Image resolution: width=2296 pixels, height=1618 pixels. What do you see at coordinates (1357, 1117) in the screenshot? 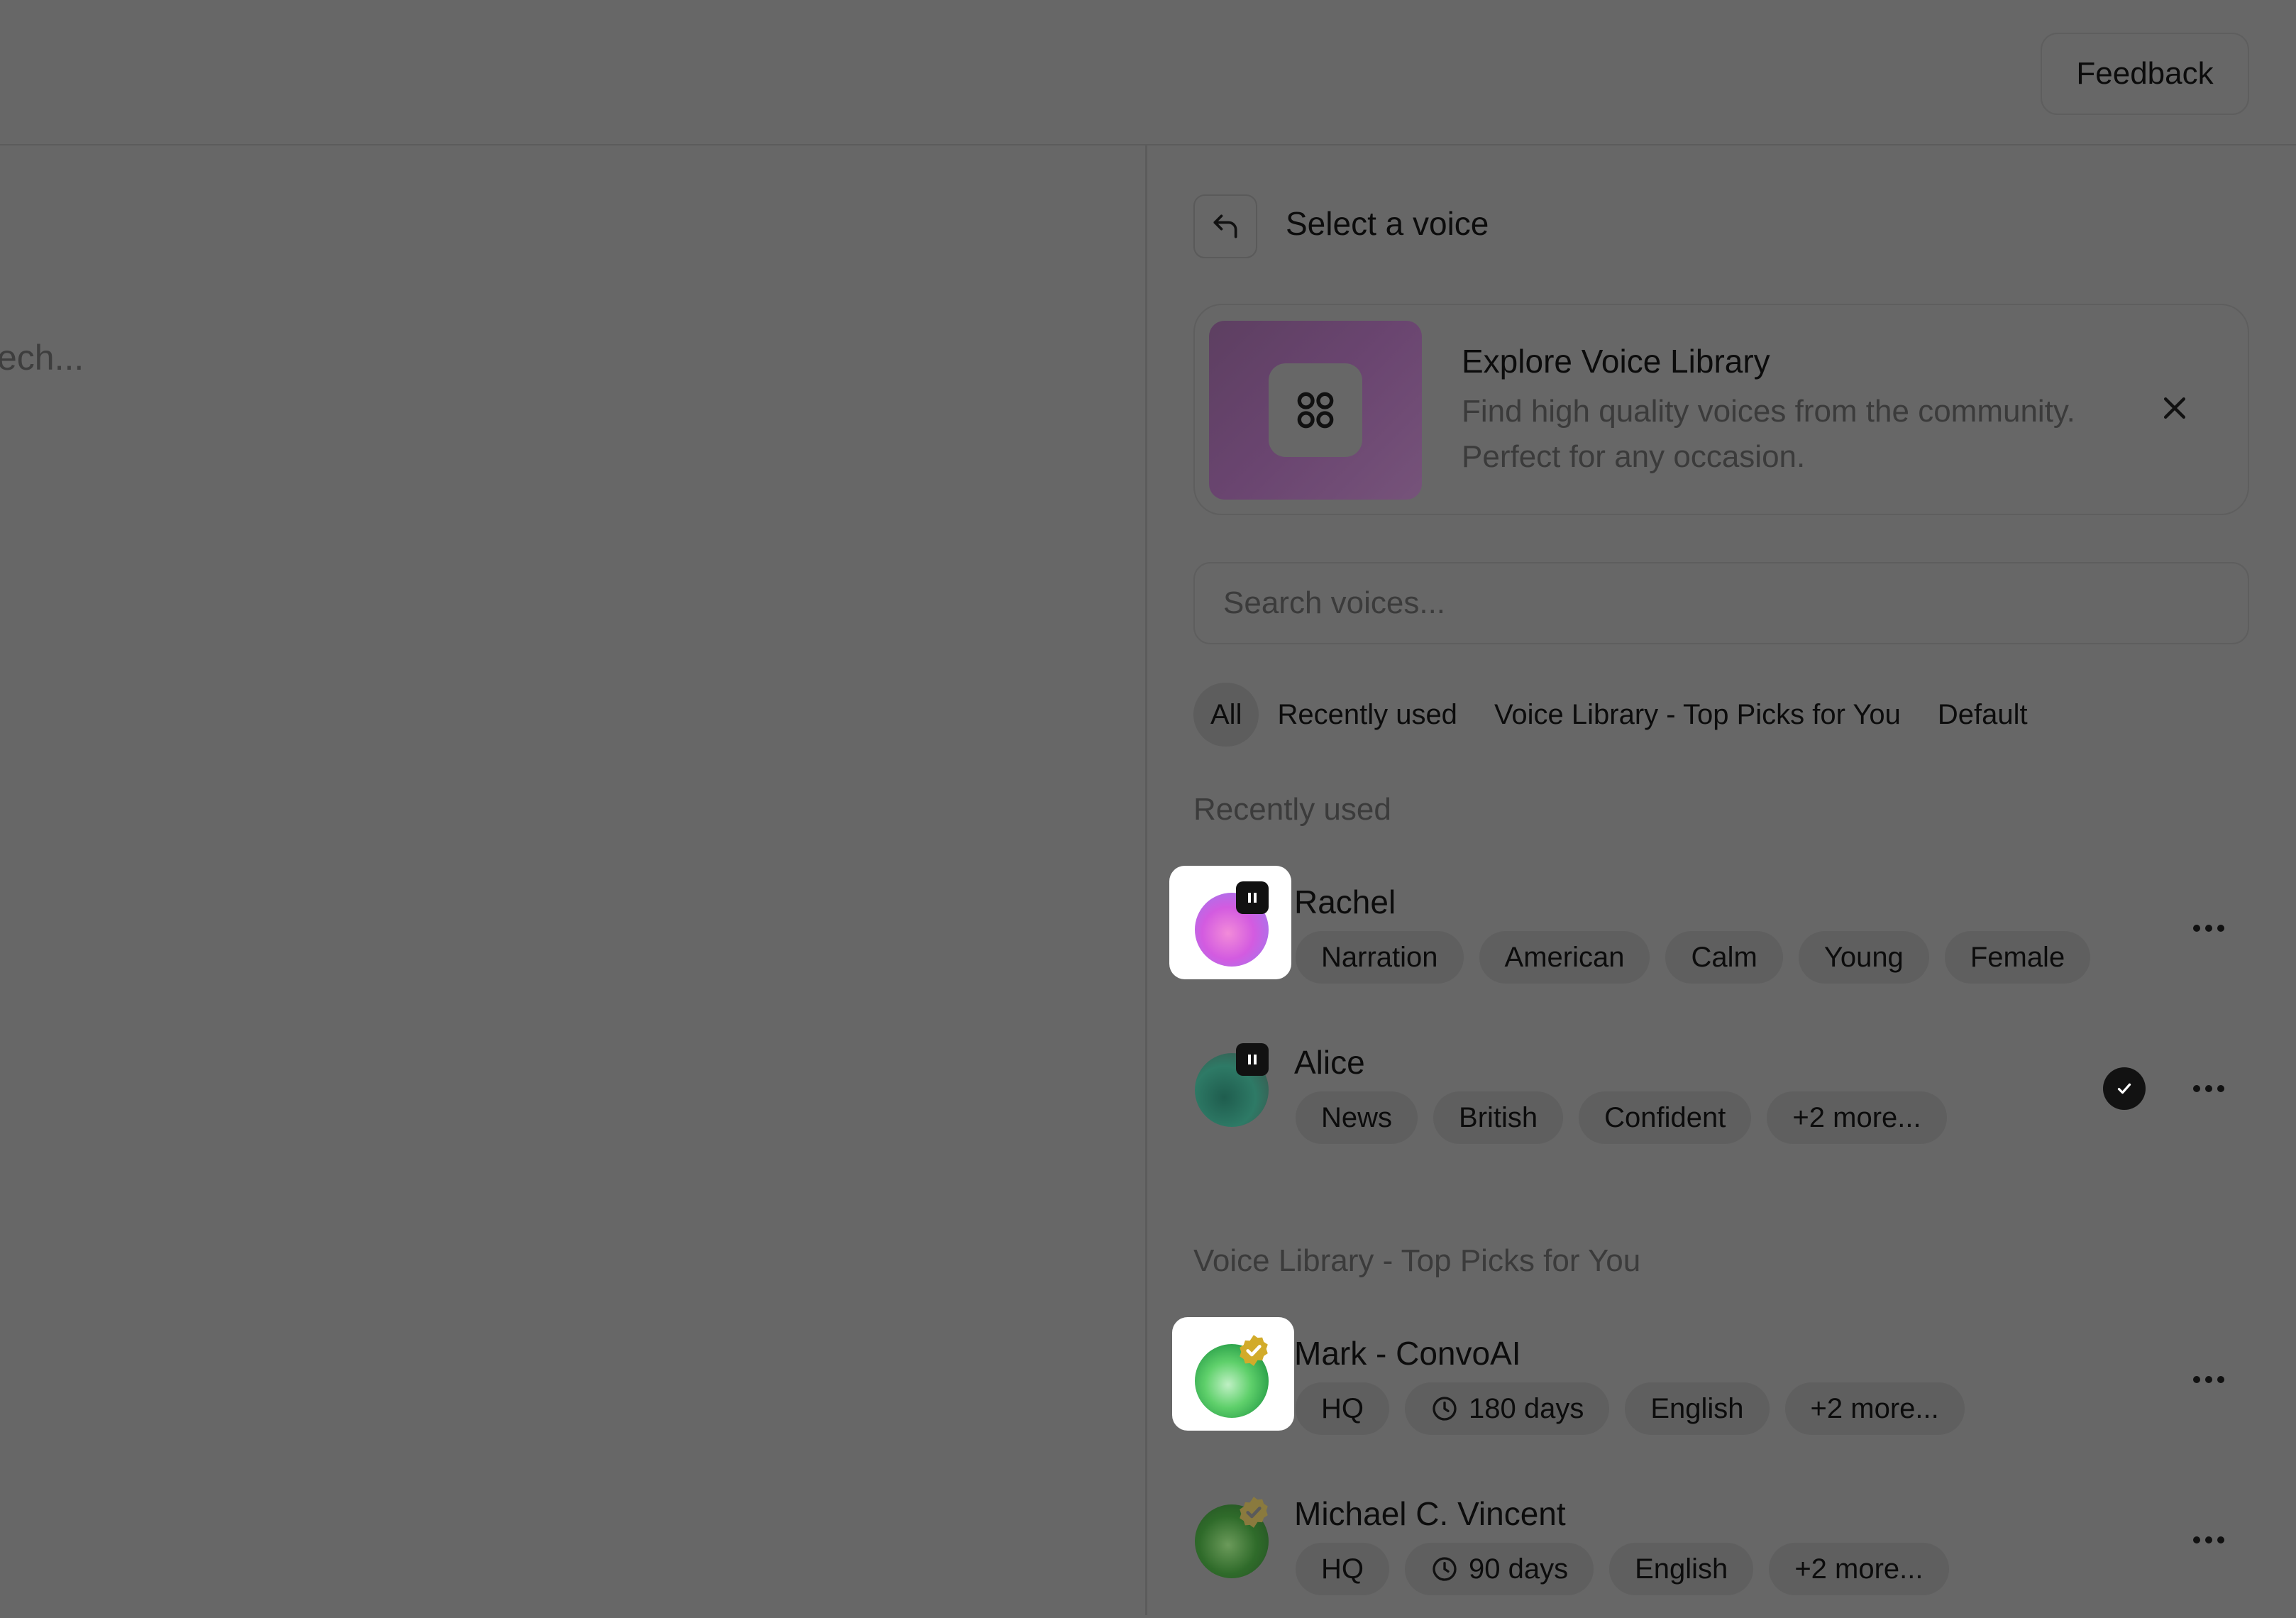
I see `tag: News` at bounding box center [1357, 1117].